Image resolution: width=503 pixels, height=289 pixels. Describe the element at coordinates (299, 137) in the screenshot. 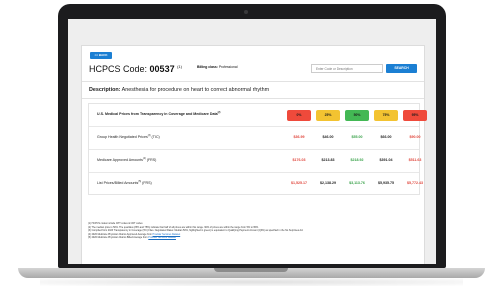

I see `price-cell: $36.99` at that location.